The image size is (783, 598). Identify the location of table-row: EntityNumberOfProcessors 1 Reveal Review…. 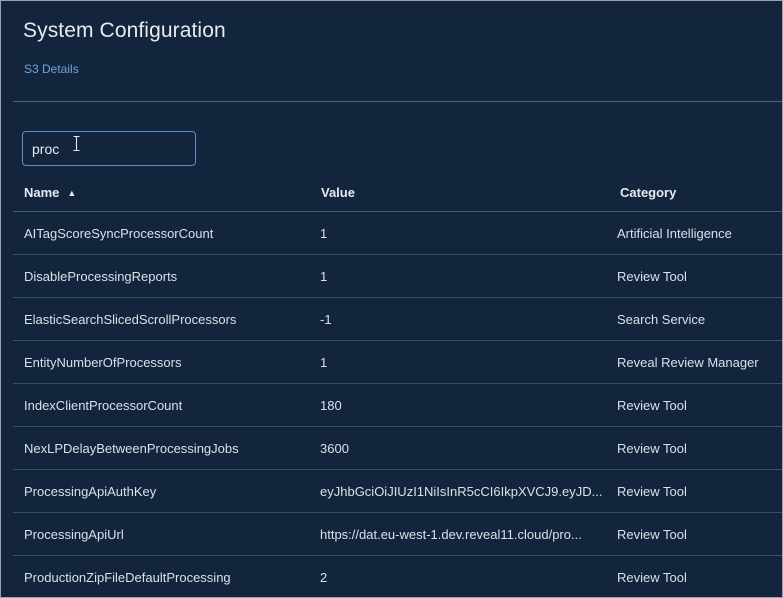
(397, 362).